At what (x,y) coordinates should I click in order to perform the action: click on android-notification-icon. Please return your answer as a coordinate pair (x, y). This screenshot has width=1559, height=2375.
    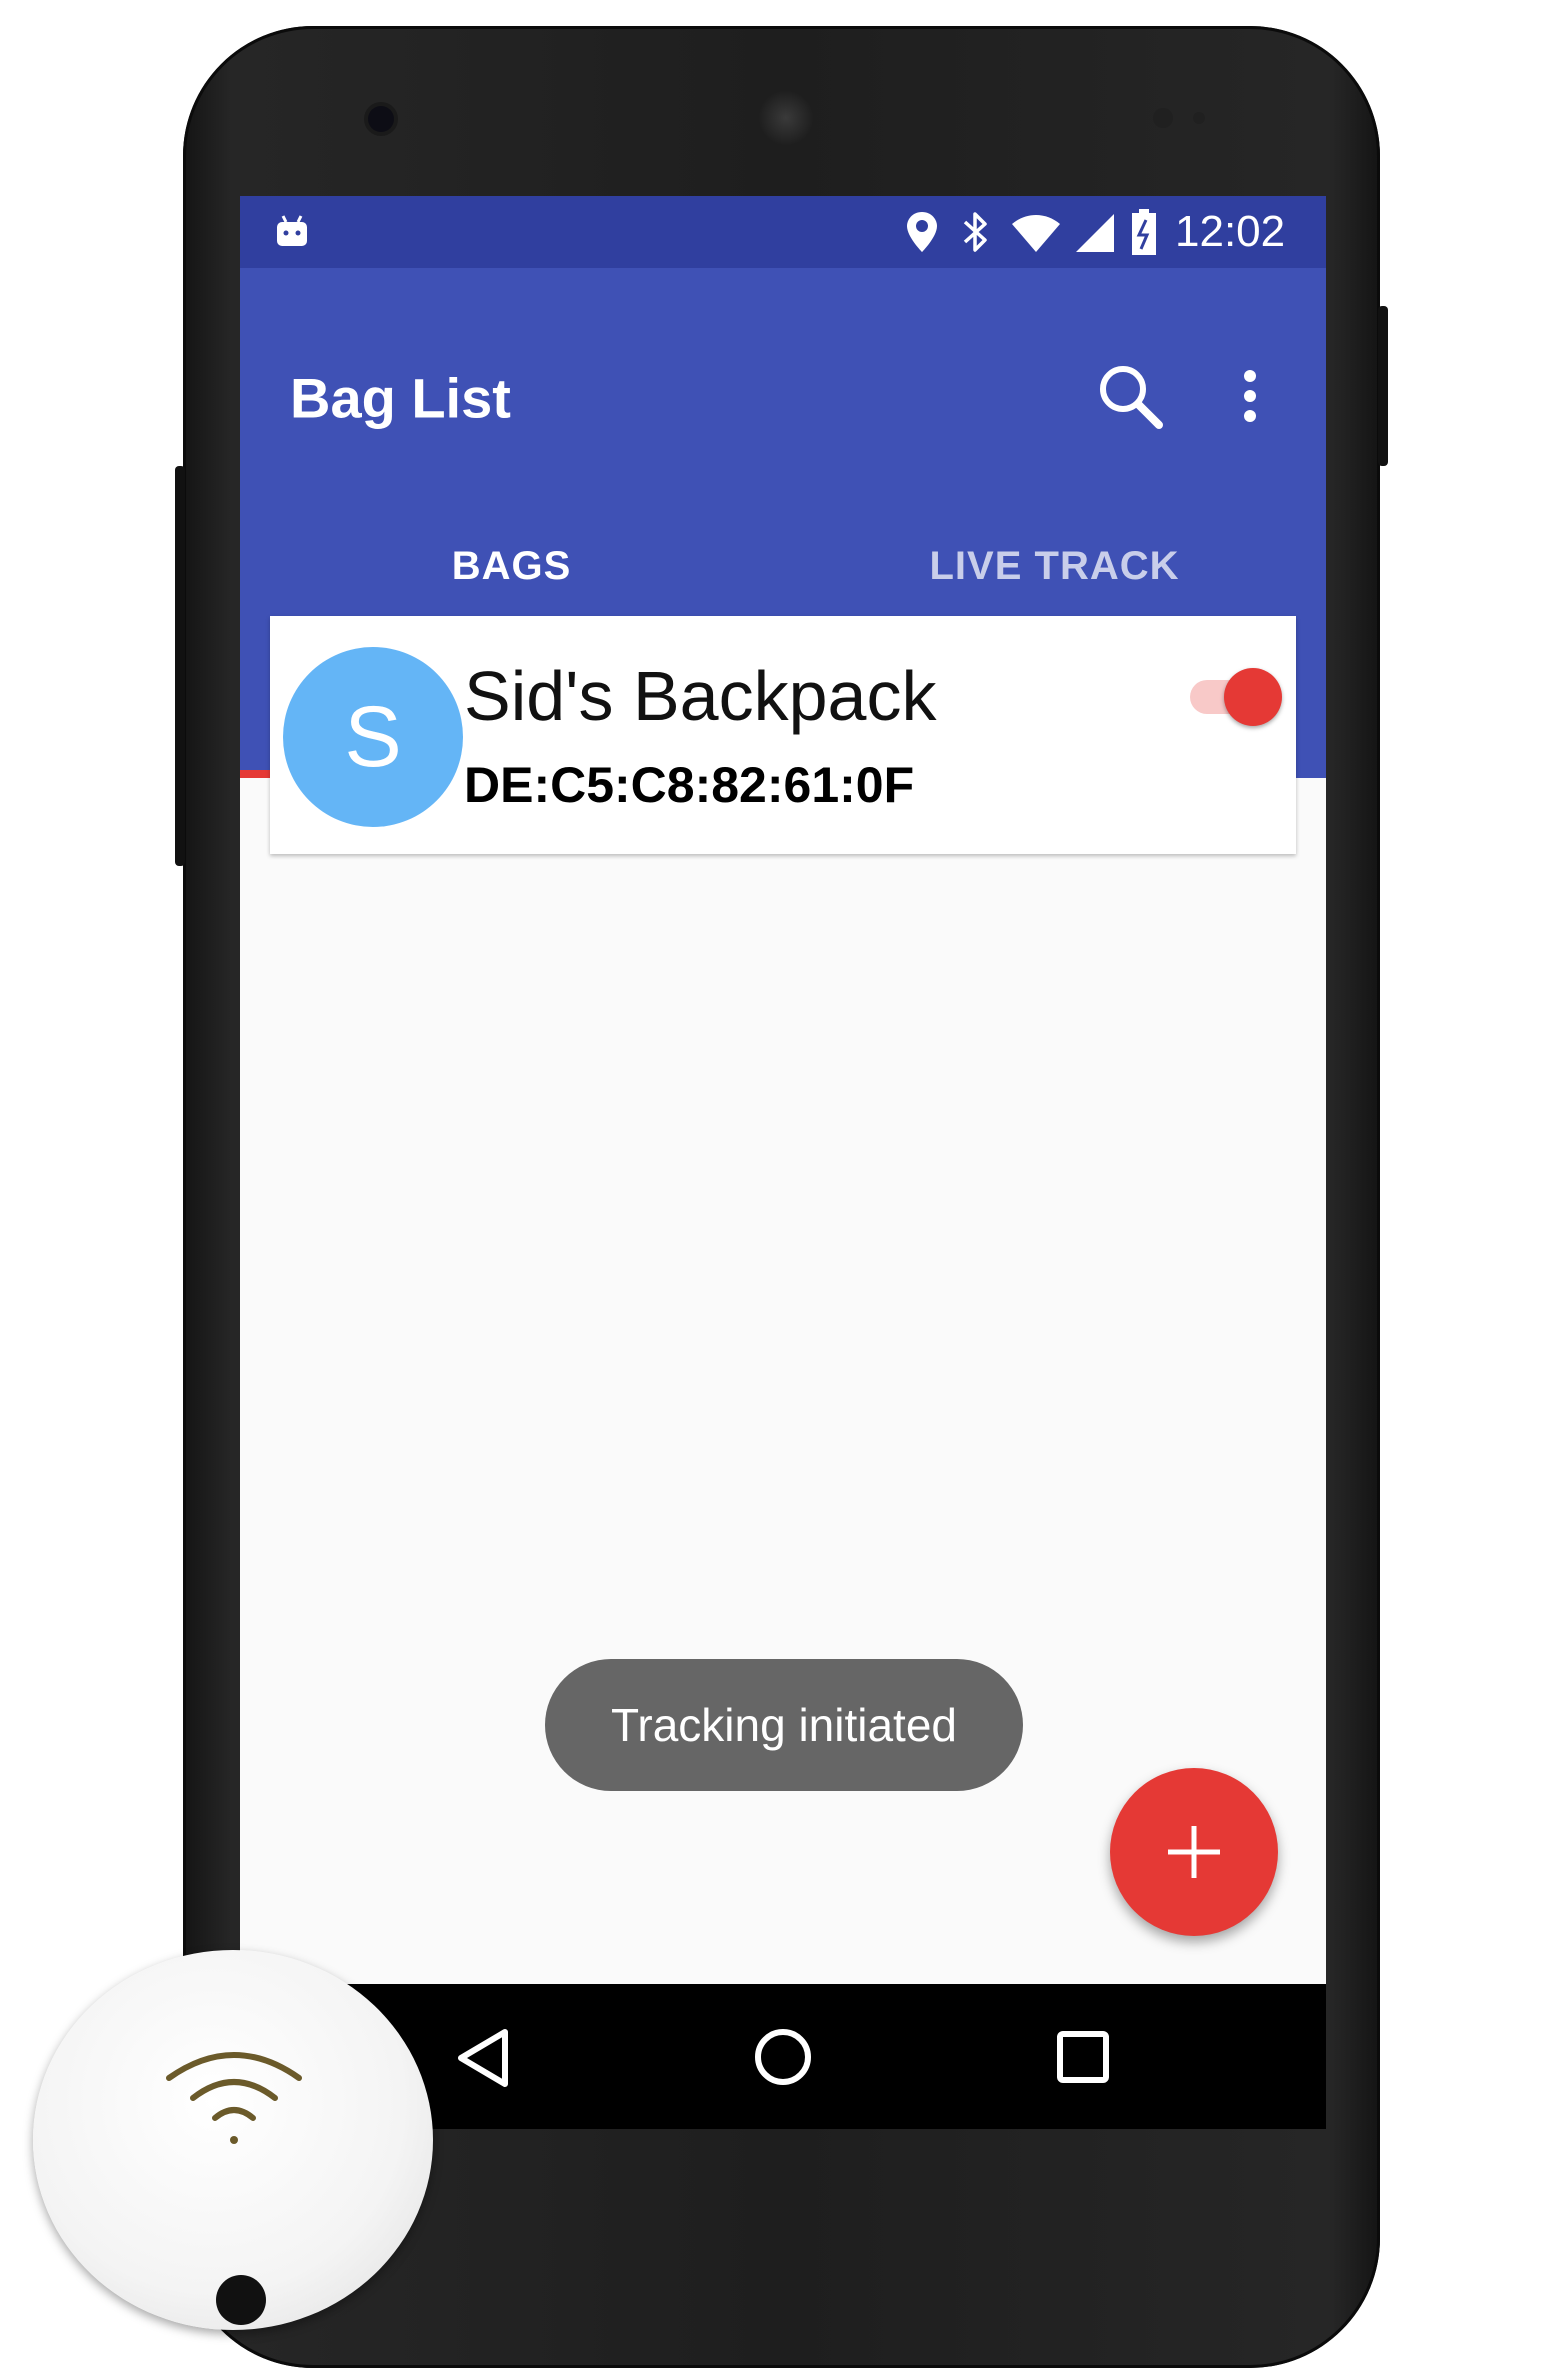
    Looking at the image, I should click on (292, 230).